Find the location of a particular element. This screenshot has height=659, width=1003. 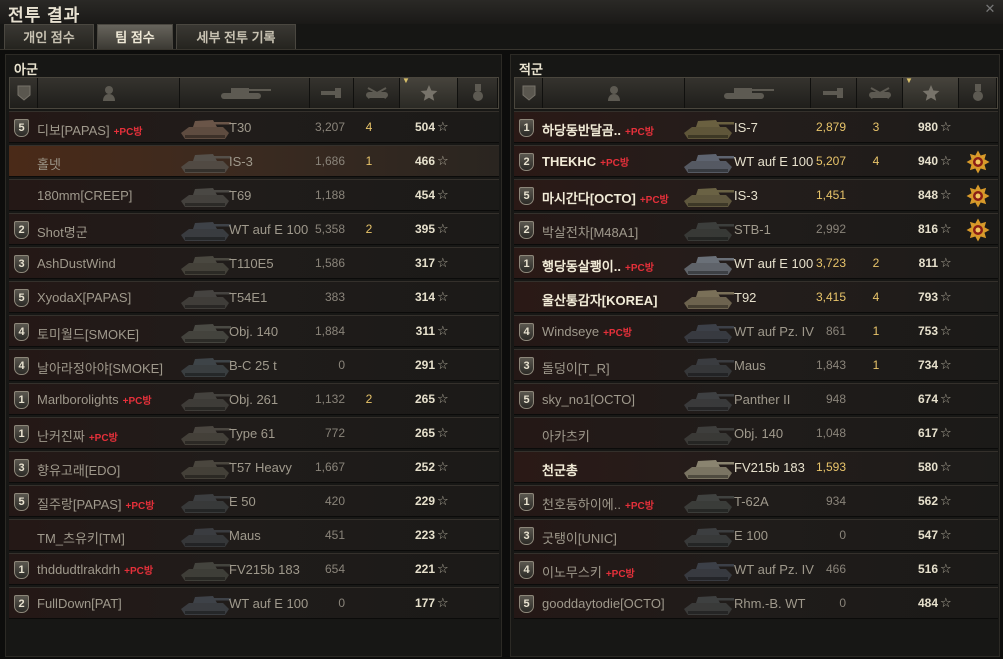

player-name: Windseye +PC방 is located at coordinates (587, 331).